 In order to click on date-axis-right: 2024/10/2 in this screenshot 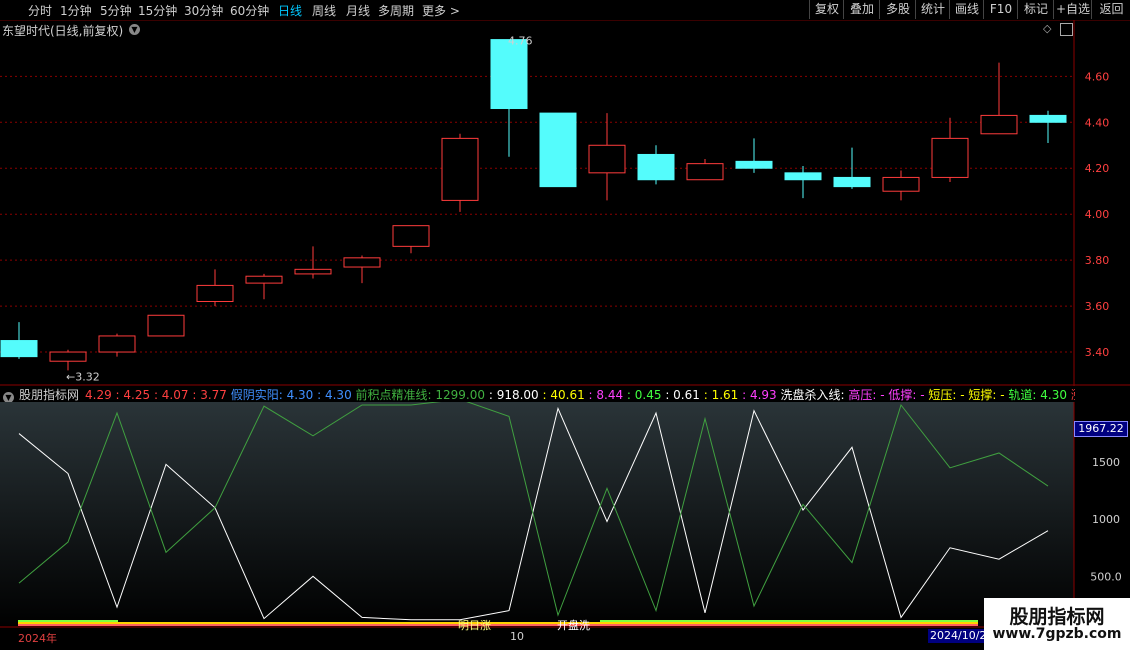, I will do `click(958, 636)`.